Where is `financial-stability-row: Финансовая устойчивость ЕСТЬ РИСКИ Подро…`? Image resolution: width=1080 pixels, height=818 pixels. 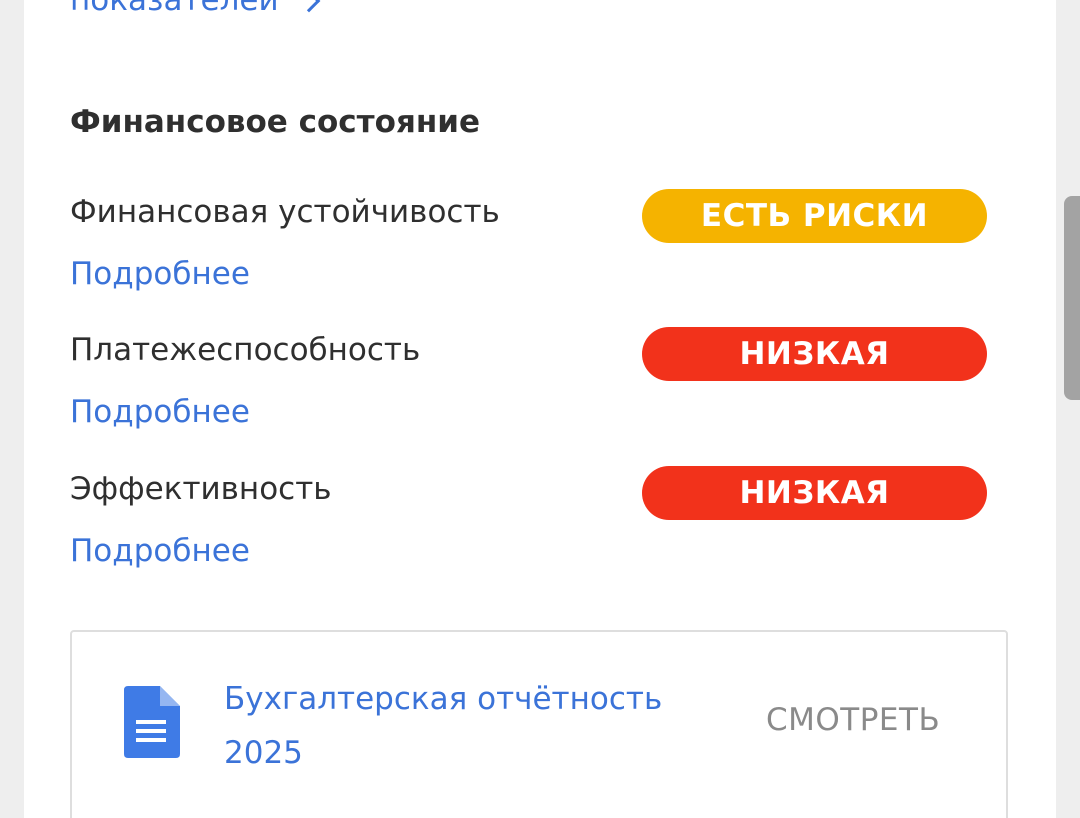 financial-stability-row: Финансовая устойчивость ЕСТЬ РИСКИ Подро… is located at coordinates (529, 241).